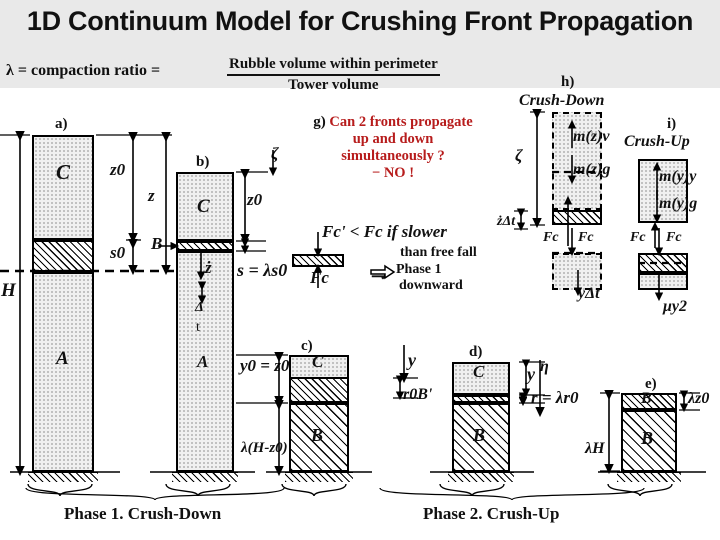 Image resolution: width=720 pixels, height=540 pixels. Describe the element at coordinates (203, 361) in the screenshot. I see `panel-b-label-a: A` at that location.